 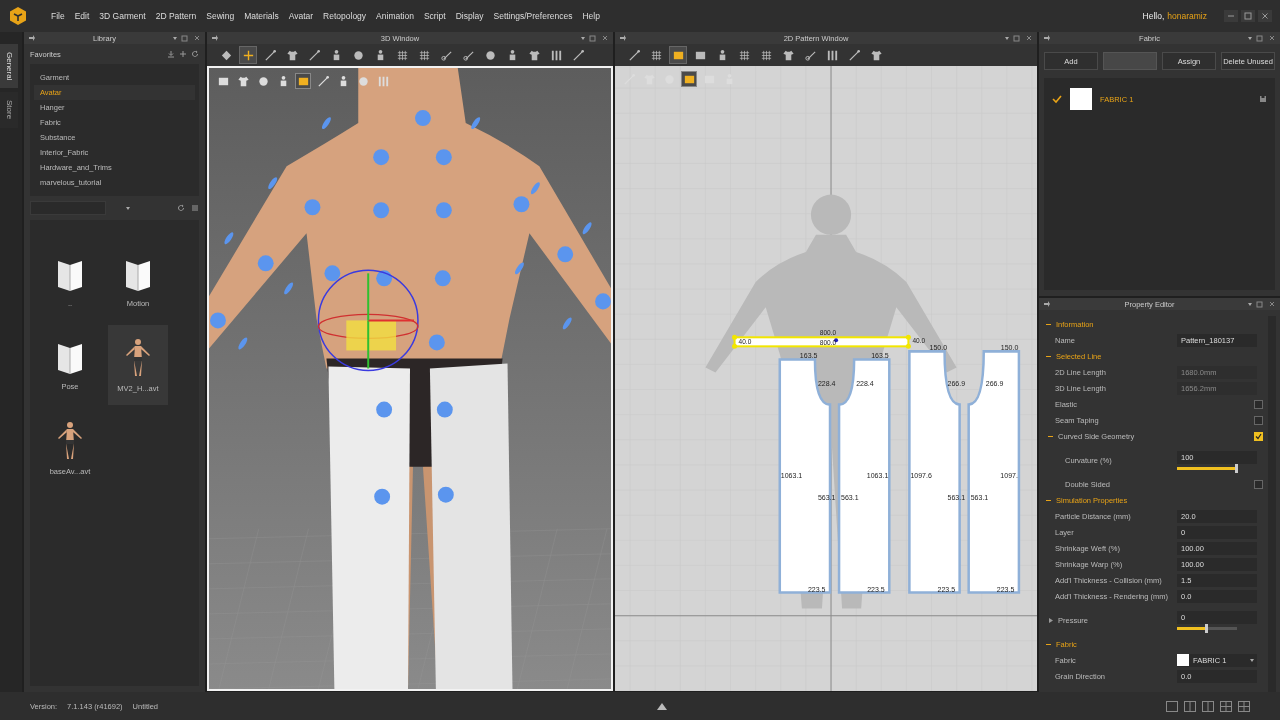 I want to click on menu-item: Avatar, so click(x=301, y=16).